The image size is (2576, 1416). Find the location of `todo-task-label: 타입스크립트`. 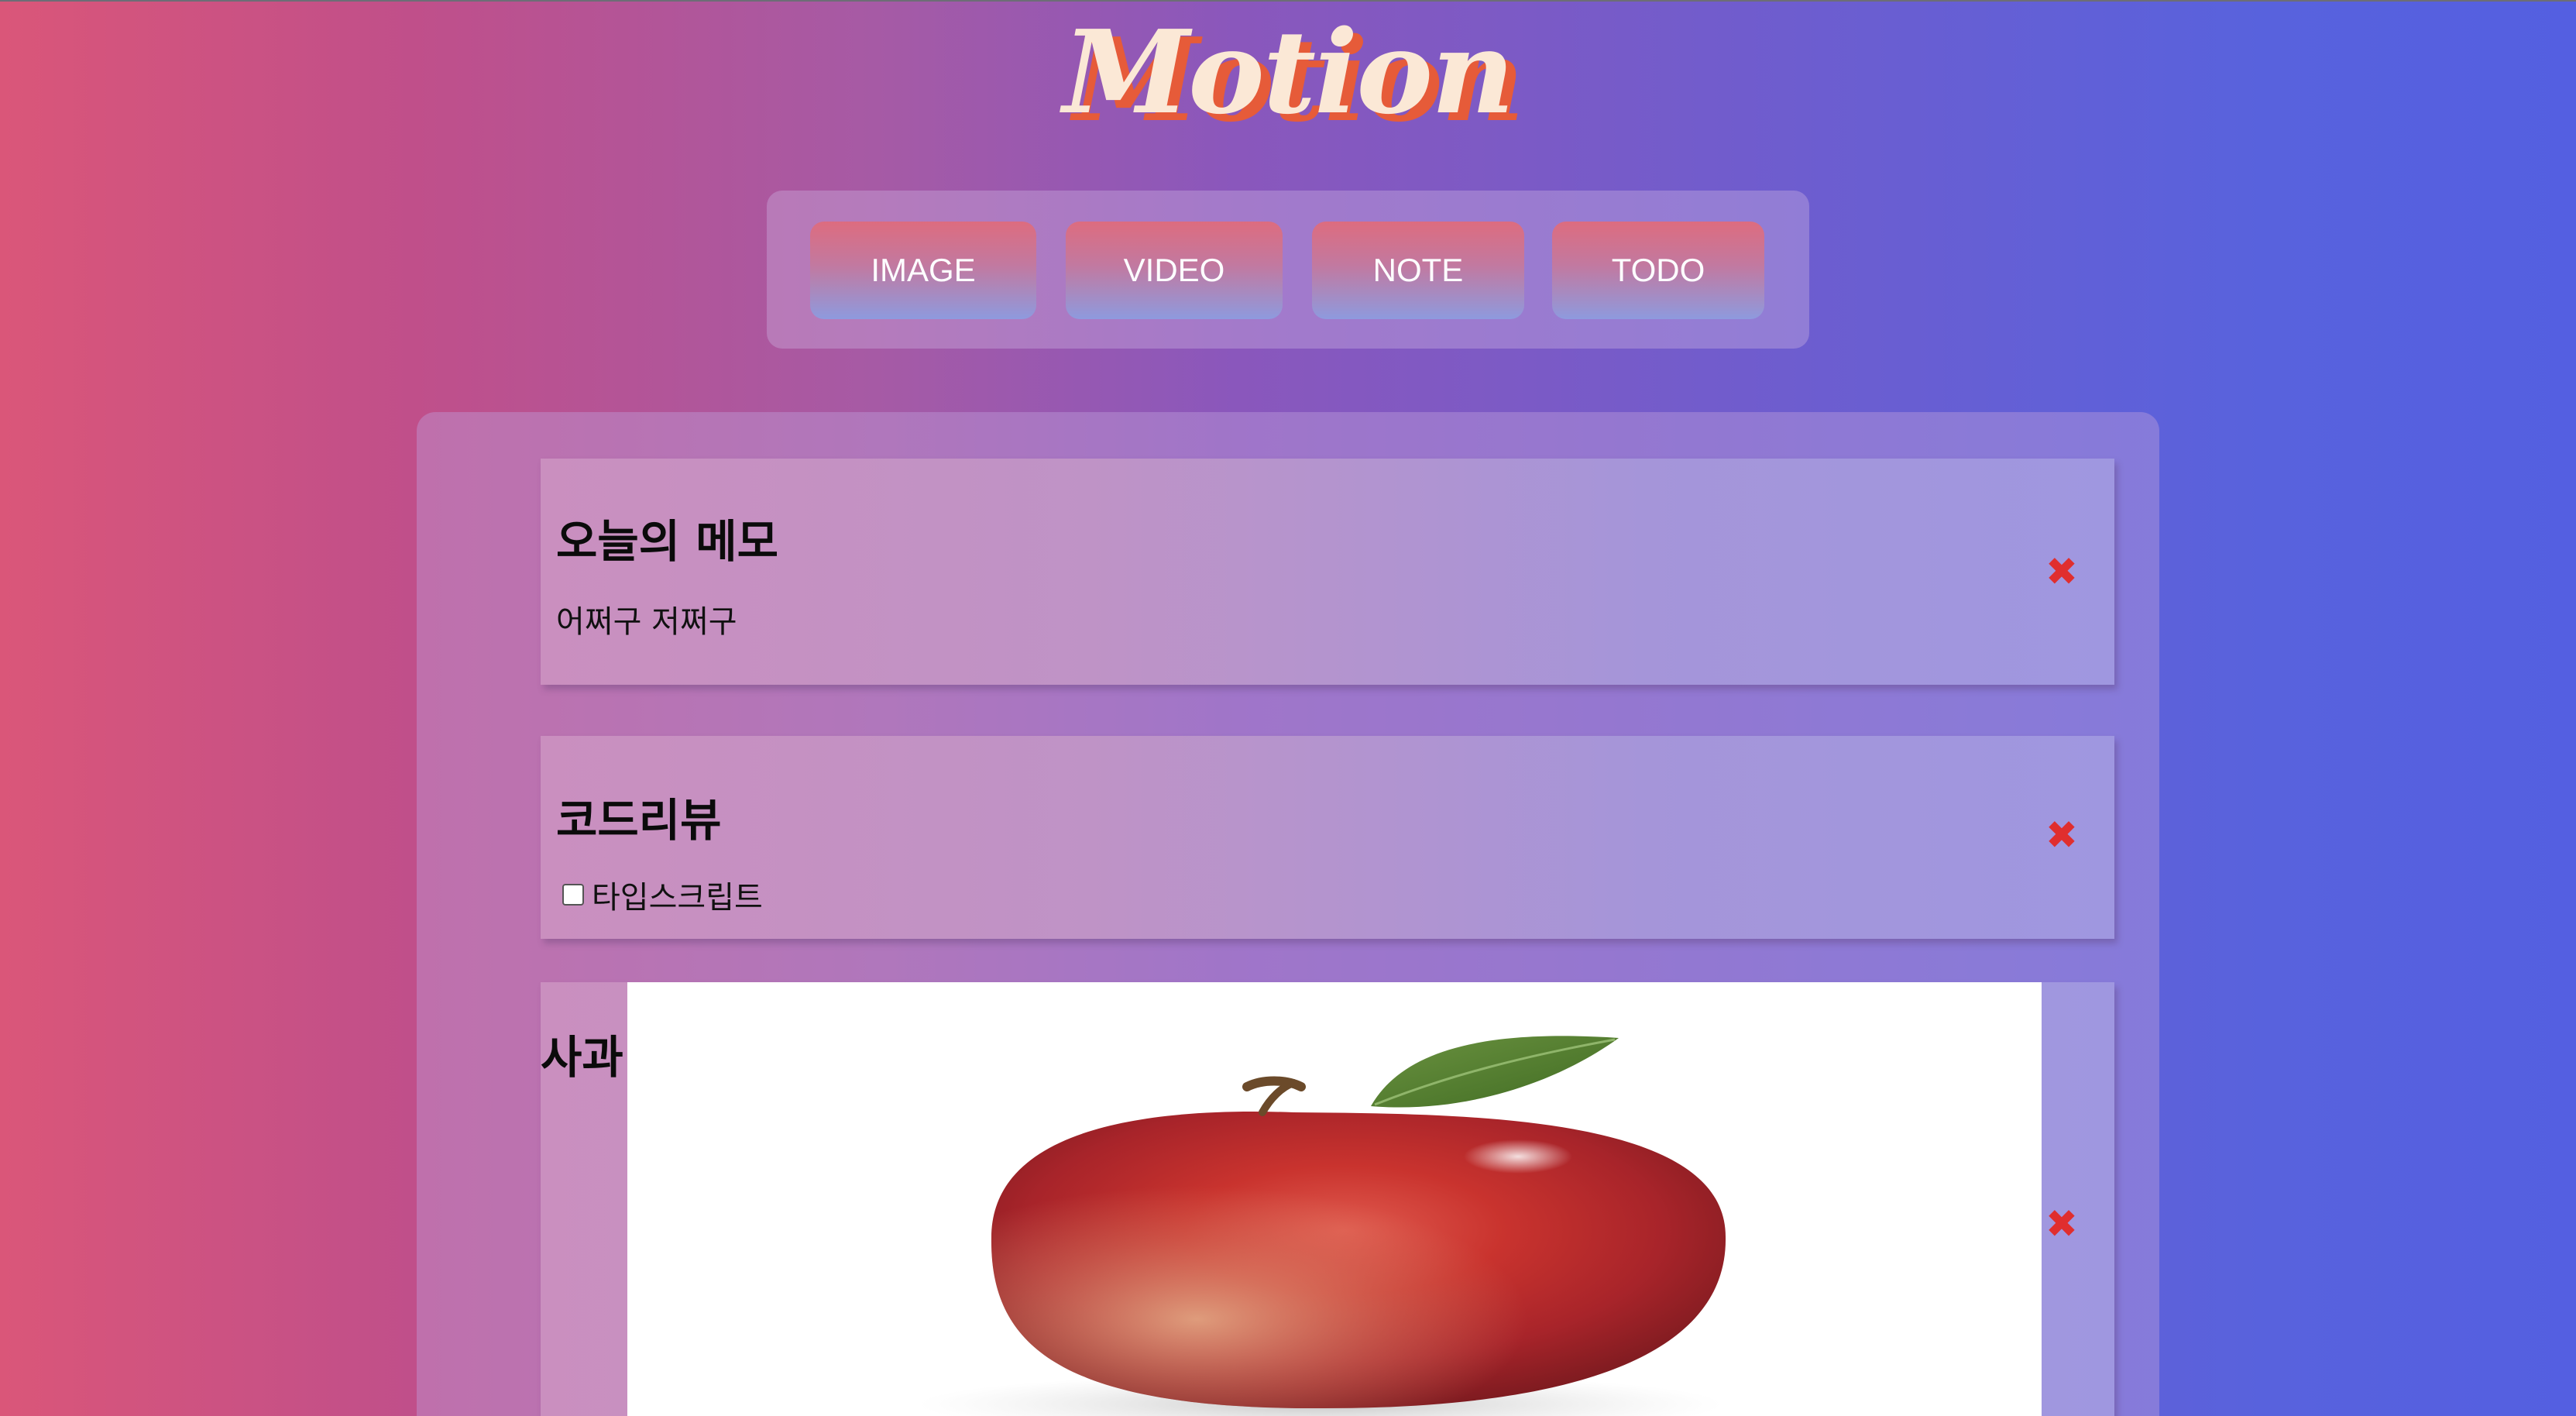

todo-task-label: 타입스크립트 is located at coordinates (677, 898).